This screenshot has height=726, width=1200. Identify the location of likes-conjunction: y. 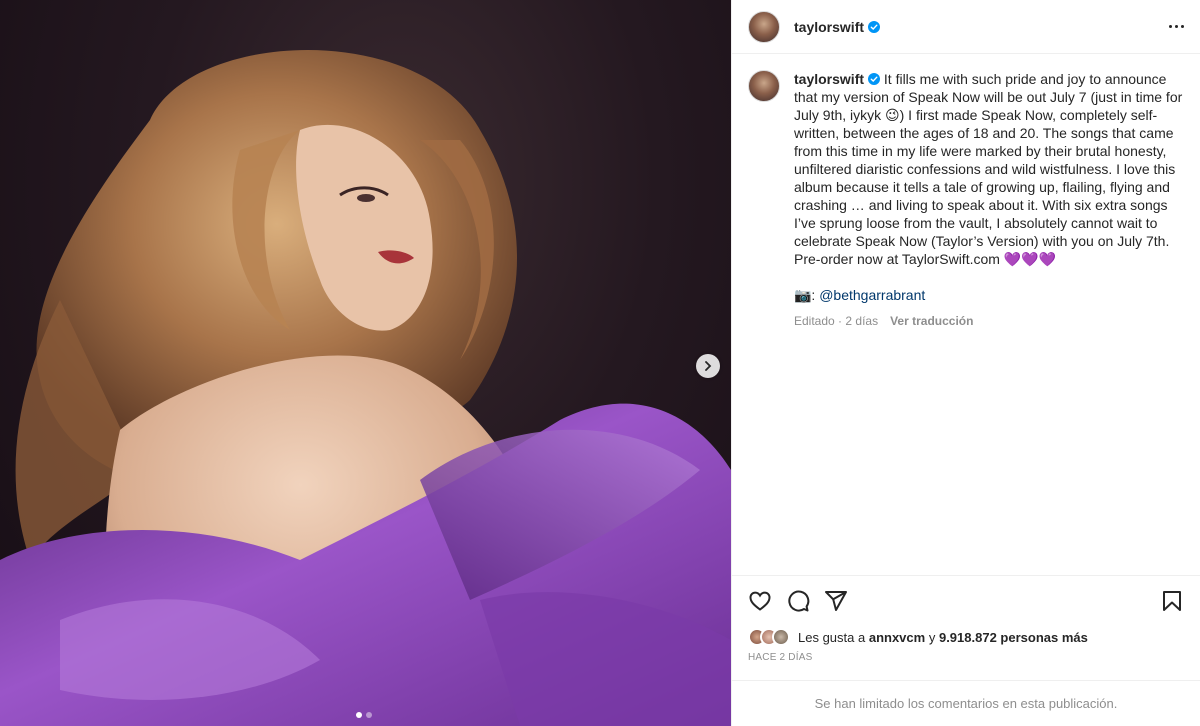
(932, 637).